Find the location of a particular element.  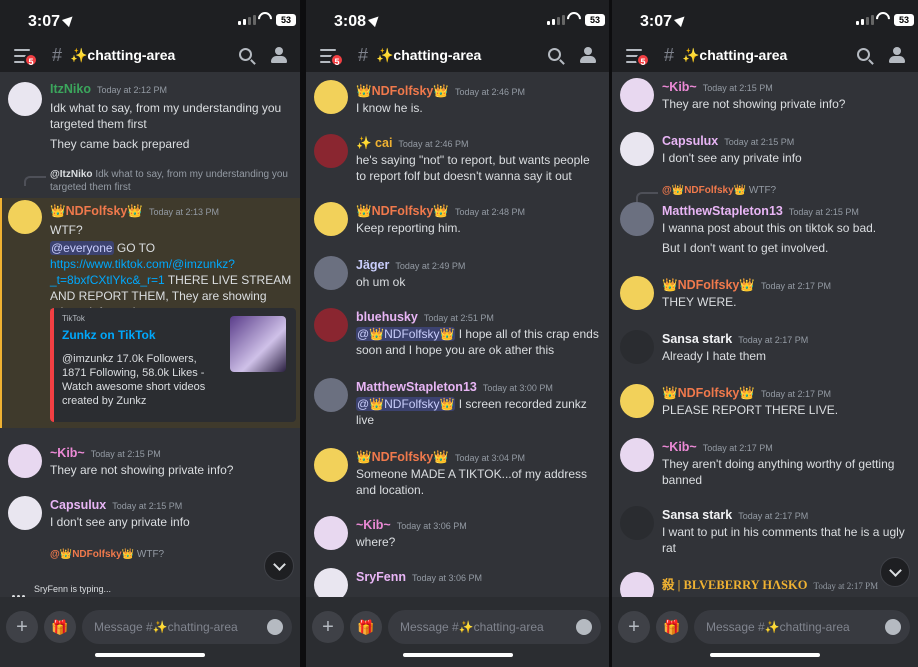

battery-icon: 53 is located at coordinates (286, 20).